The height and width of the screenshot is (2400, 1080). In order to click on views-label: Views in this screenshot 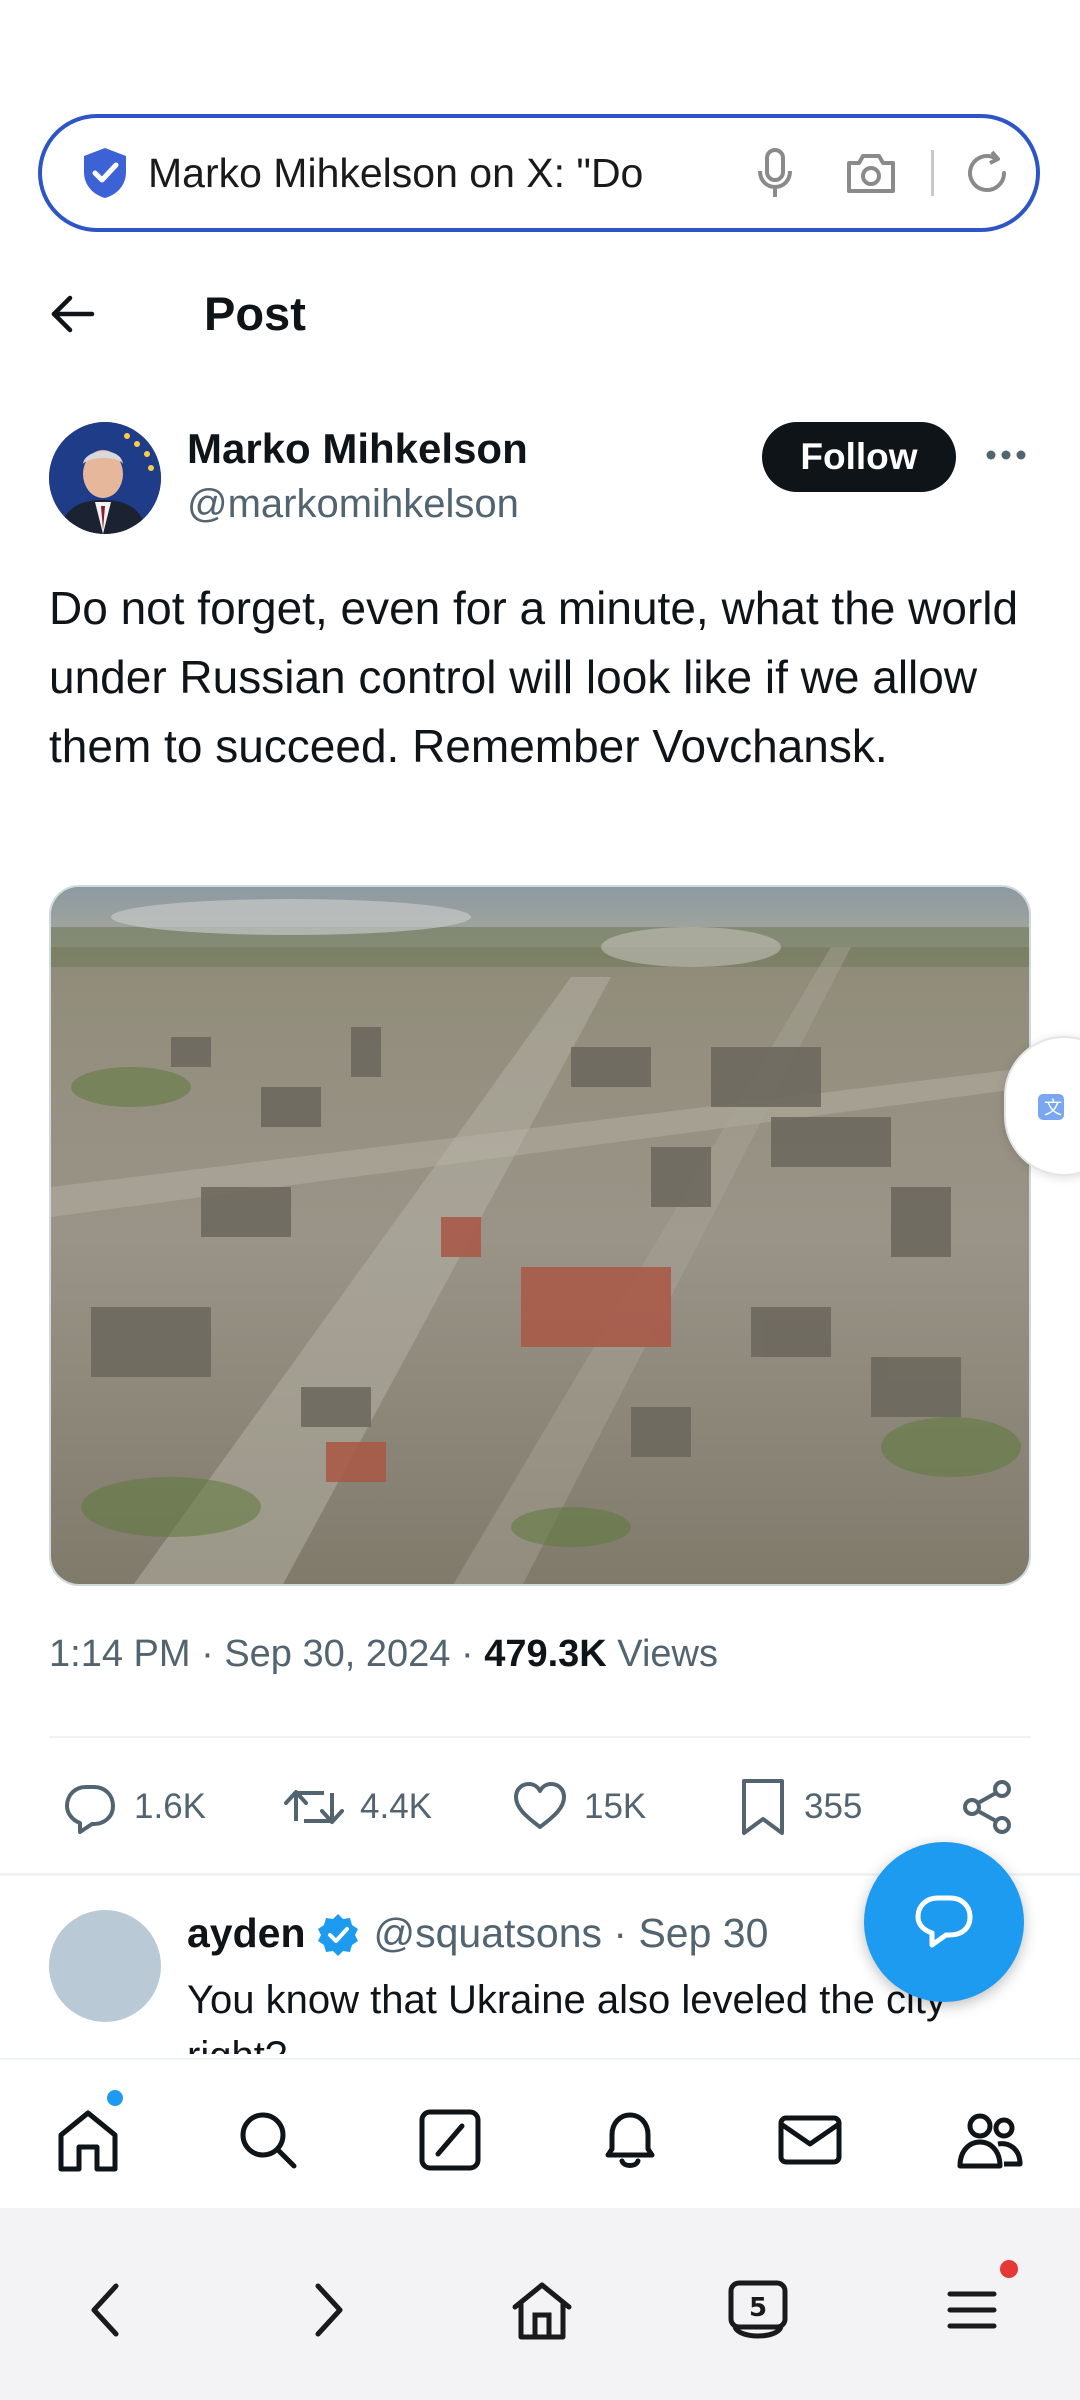, I will do `click(667, 1654)`.